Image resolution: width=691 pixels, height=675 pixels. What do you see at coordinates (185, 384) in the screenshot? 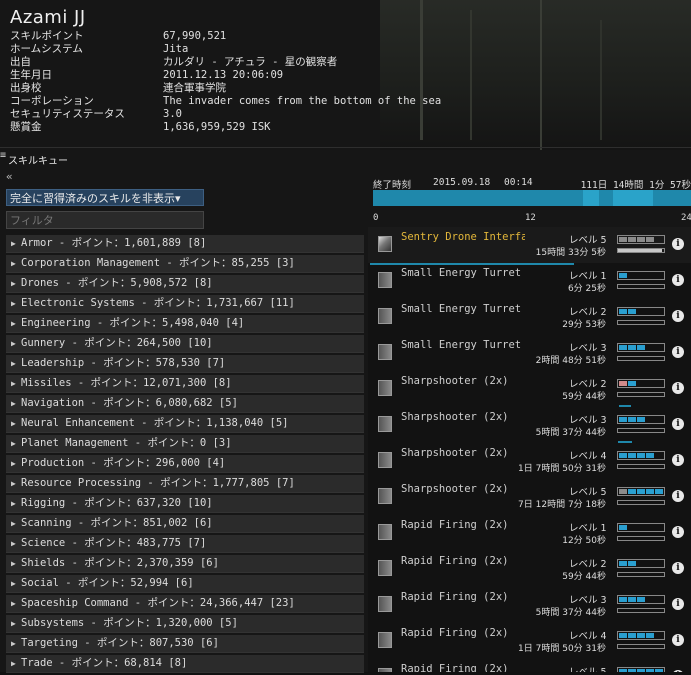
I see `skill-group-row: ▶ Missiles - ポイント：12,071,300 [8]` at bounding box center [185, 384].